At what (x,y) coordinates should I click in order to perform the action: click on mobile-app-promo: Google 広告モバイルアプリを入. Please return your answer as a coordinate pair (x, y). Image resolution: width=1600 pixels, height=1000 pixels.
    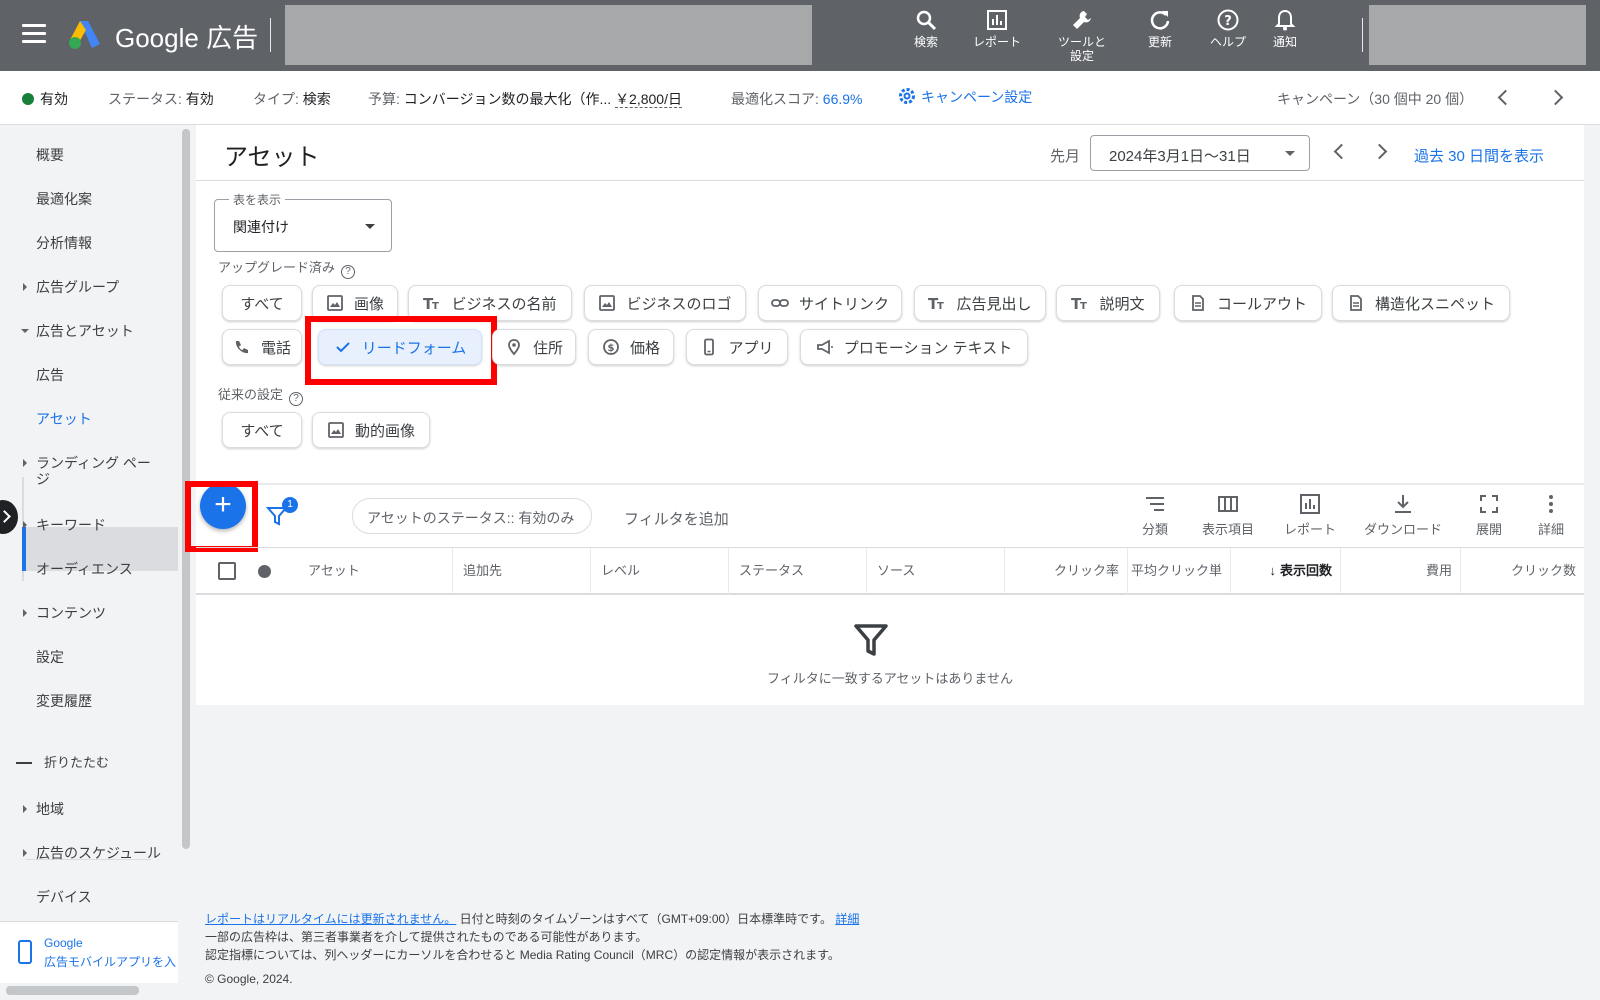
    Looking at the image, I should click on (89, 952).